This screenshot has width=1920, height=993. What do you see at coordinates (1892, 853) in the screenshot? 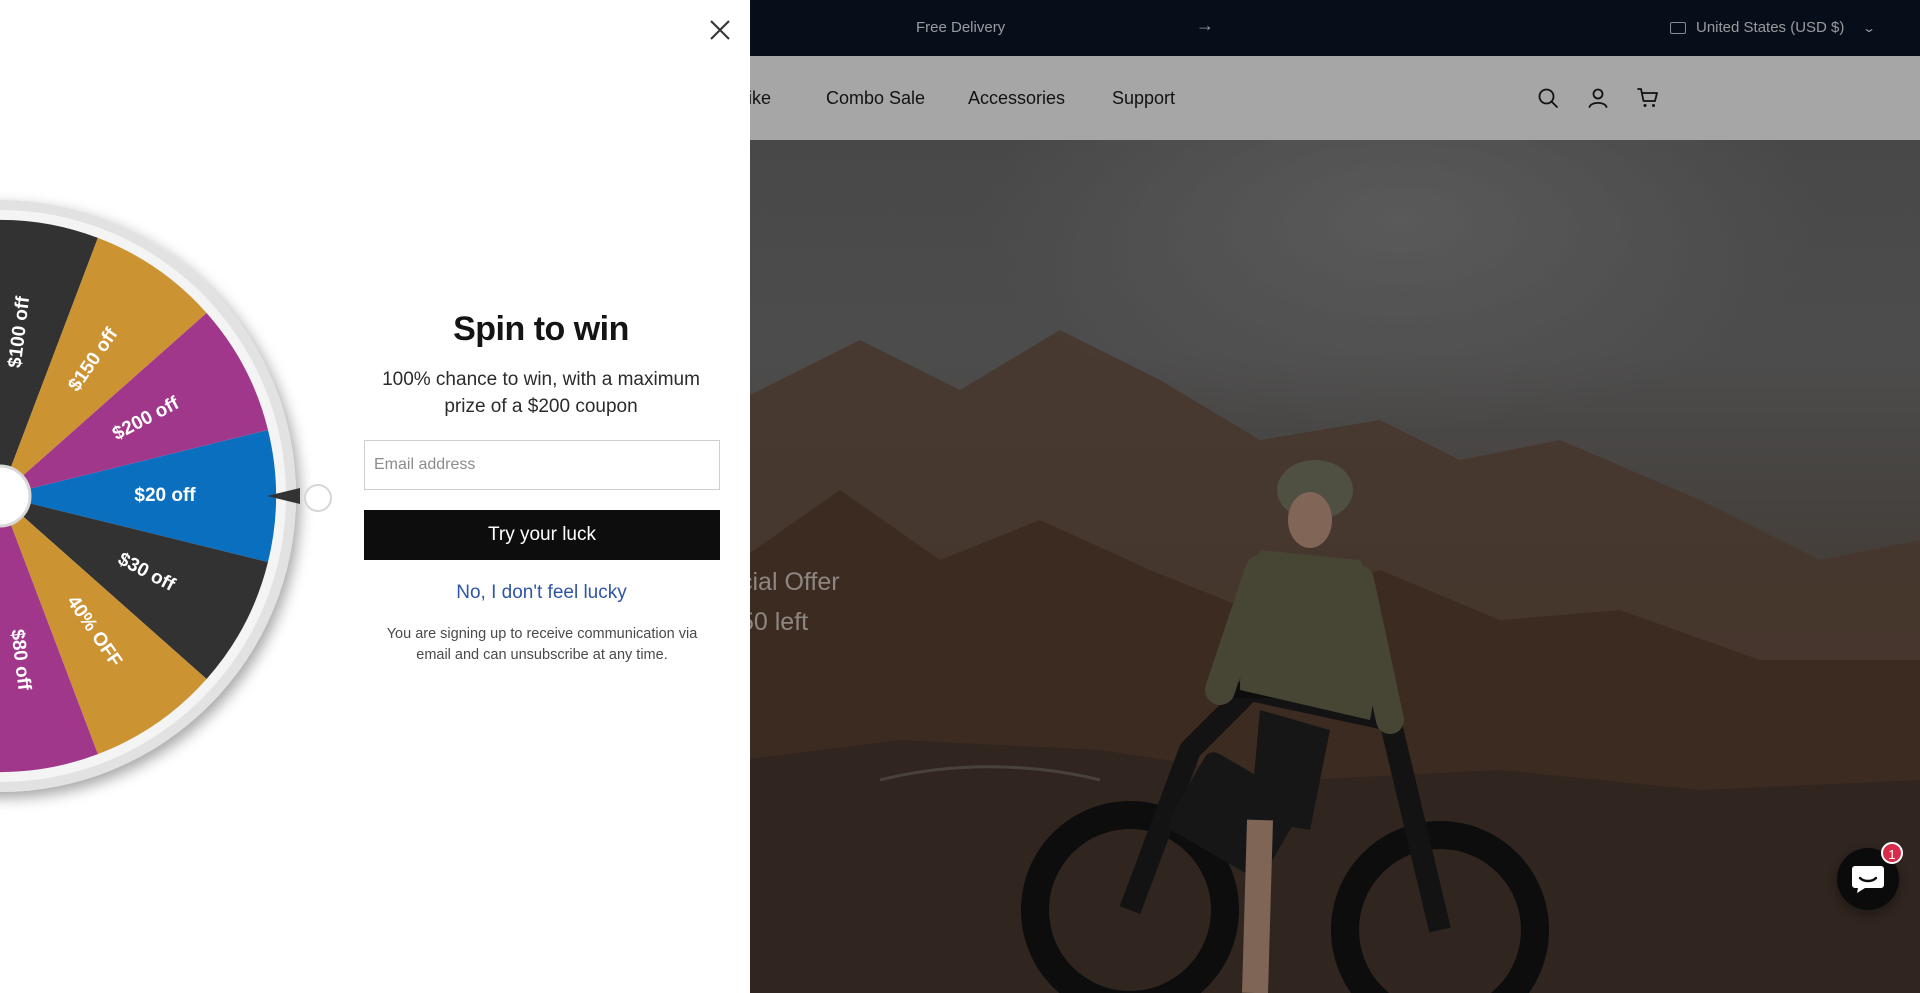
I see `chat-notification-badge: 1` at bounding box center [1892, 853].